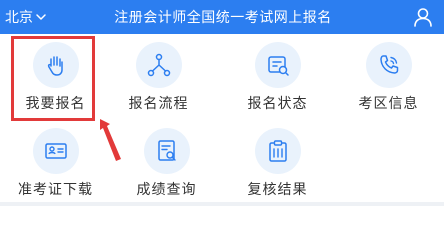  What do you see at coordinates (55, 77) in the screenshot?
I see `tile-apply: 我要报名` at bounding box center [55, 77].